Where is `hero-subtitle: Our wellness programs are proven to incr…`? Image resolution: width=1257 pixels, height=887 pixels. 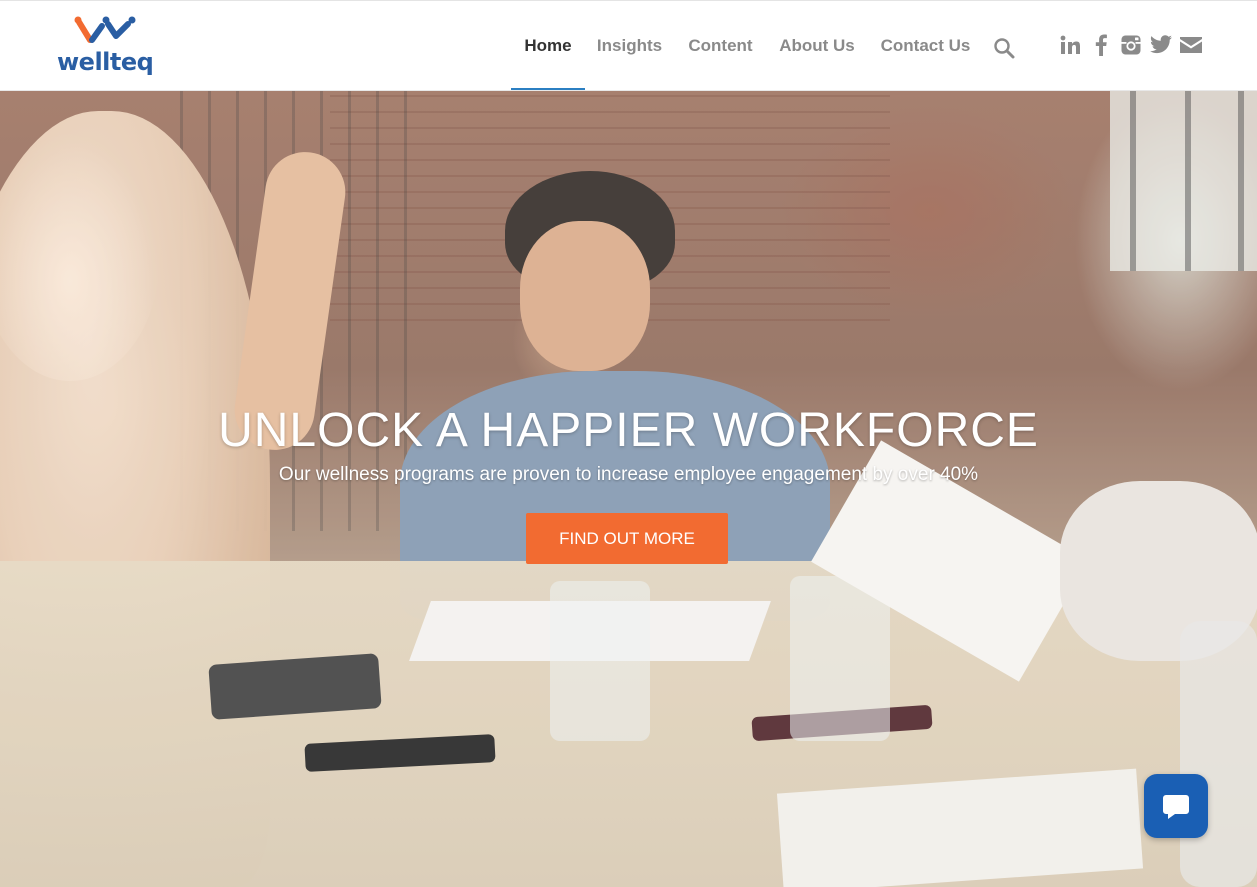
hero-subtitle: Our wellness programs are proven to incr… is located at coordinates (628, 474).